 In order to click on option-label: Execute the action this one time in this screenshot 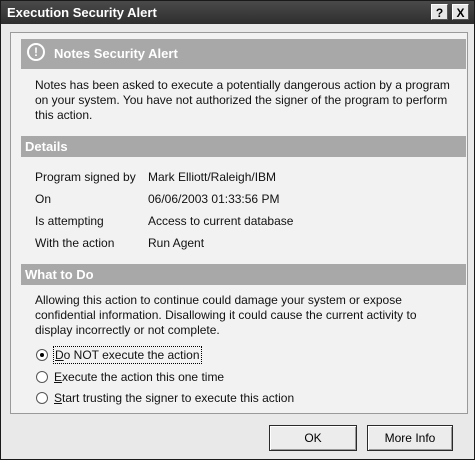, I will do `click(139, 377)`.